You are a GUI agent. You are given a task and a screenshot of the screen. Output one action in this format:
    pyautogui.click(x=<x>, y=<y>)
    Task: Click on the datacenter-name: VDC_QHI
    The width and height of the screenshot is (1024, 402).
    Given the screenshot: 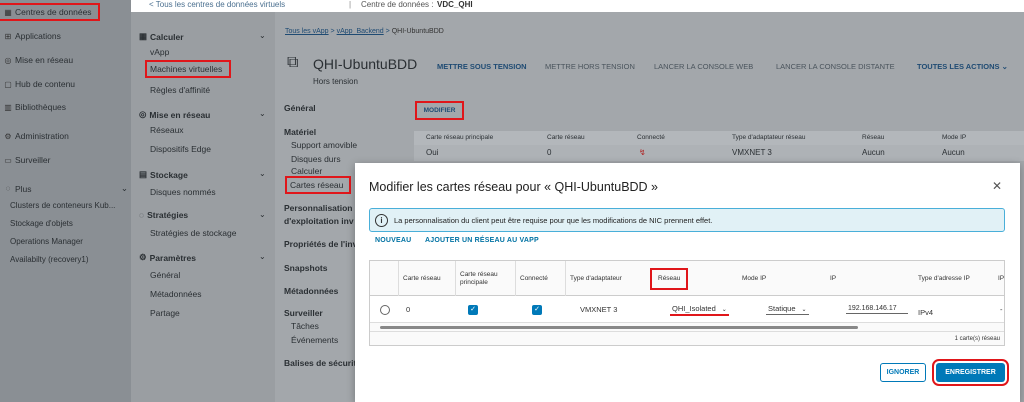 What is the action you would take?
    pyautogui.click(x=455, y=4)
    